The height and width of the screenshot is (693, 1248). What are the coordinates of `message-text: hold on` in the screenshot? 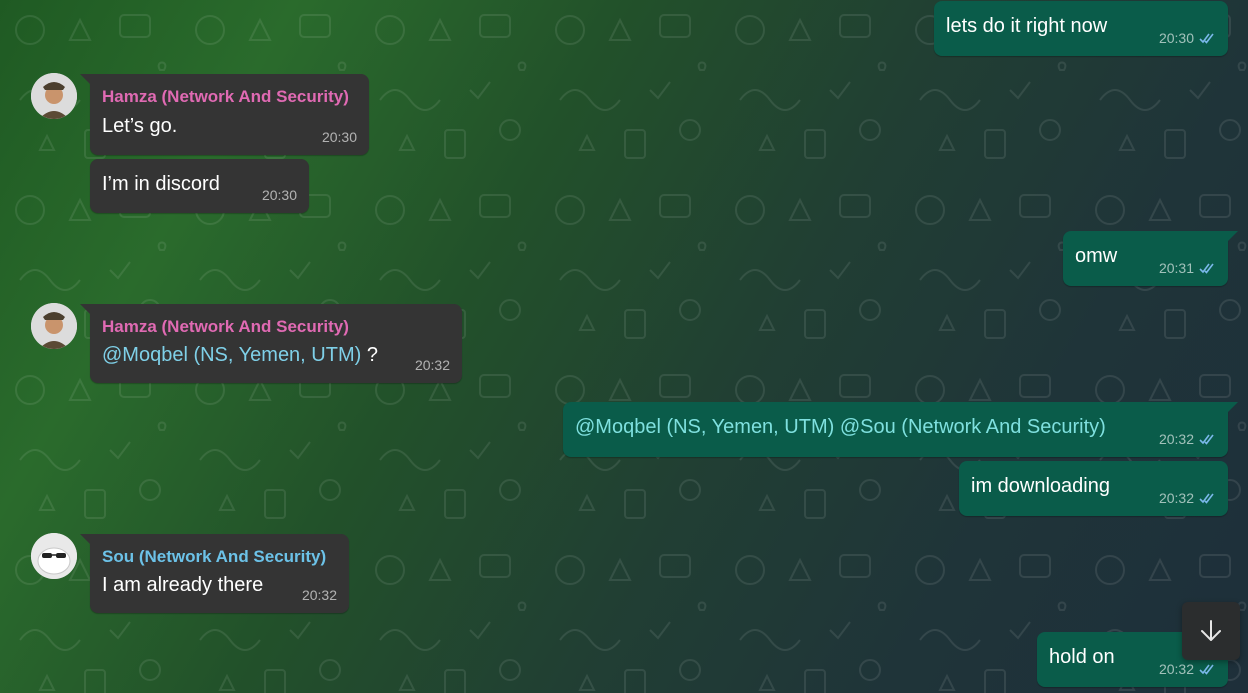 It's located at (1082, 657).